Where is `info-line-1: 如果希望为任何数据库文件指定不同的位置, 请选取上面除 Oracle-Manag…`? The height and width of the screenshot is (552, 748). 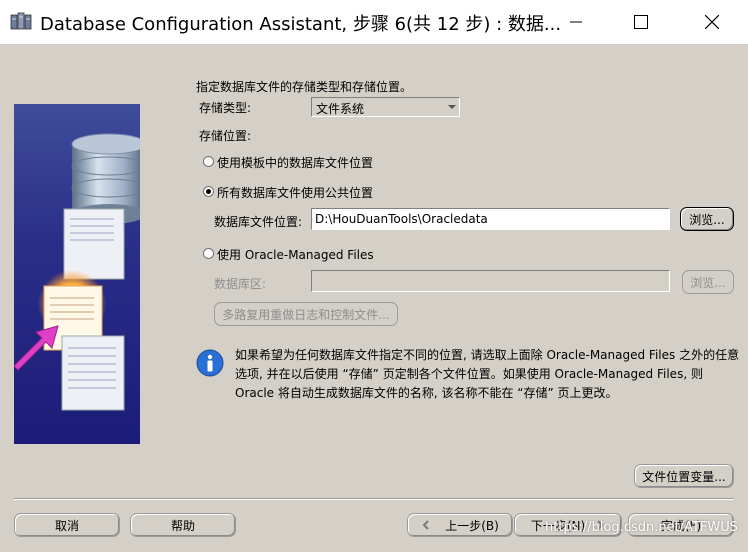 info-line-1: 如果希望为任何数据库文件指定不同的位置, 请选取上面除 Oracle-Manag… is located at coordinates (487, 355).